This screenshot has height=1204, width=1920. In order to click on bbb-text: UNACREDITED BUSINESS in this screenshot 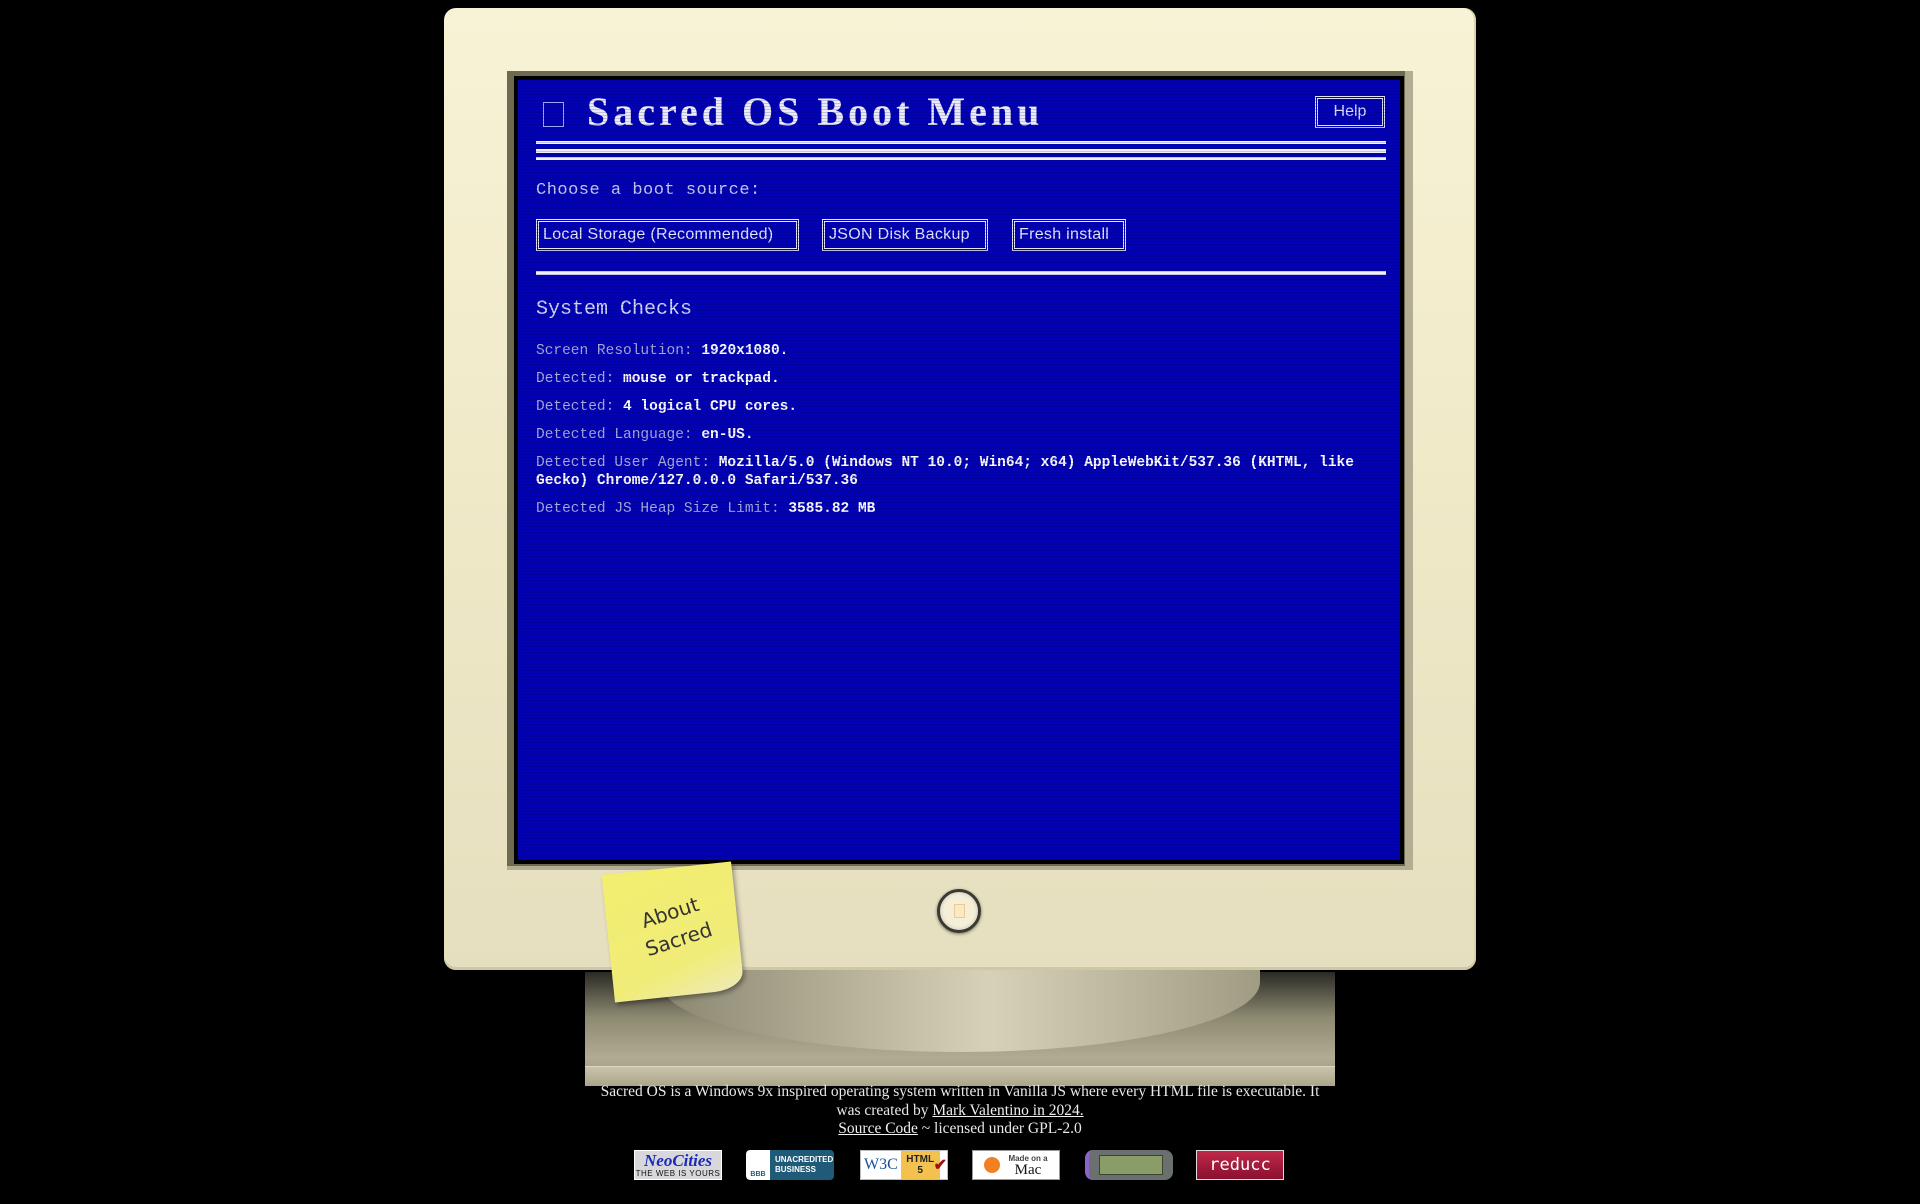, I will do `click(804, 1165)`.